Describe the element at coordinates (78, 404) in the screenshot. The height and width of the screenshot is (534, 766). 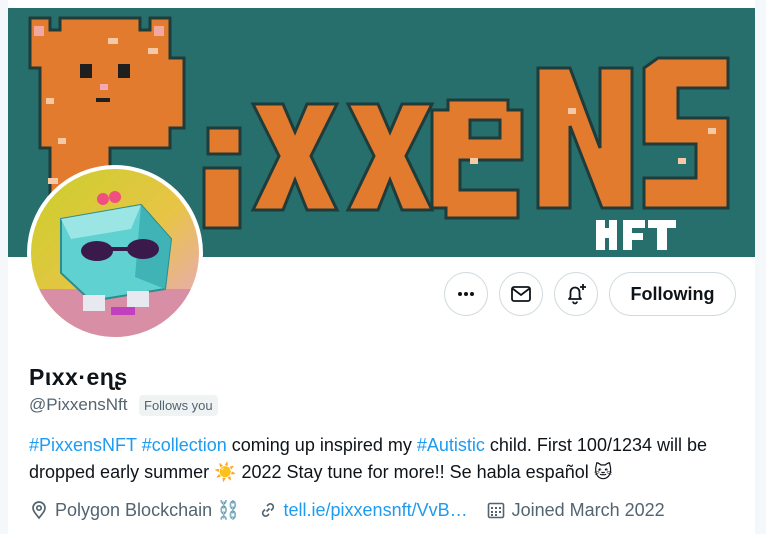
I see `profile-handle: @PixxensNft` at that location.